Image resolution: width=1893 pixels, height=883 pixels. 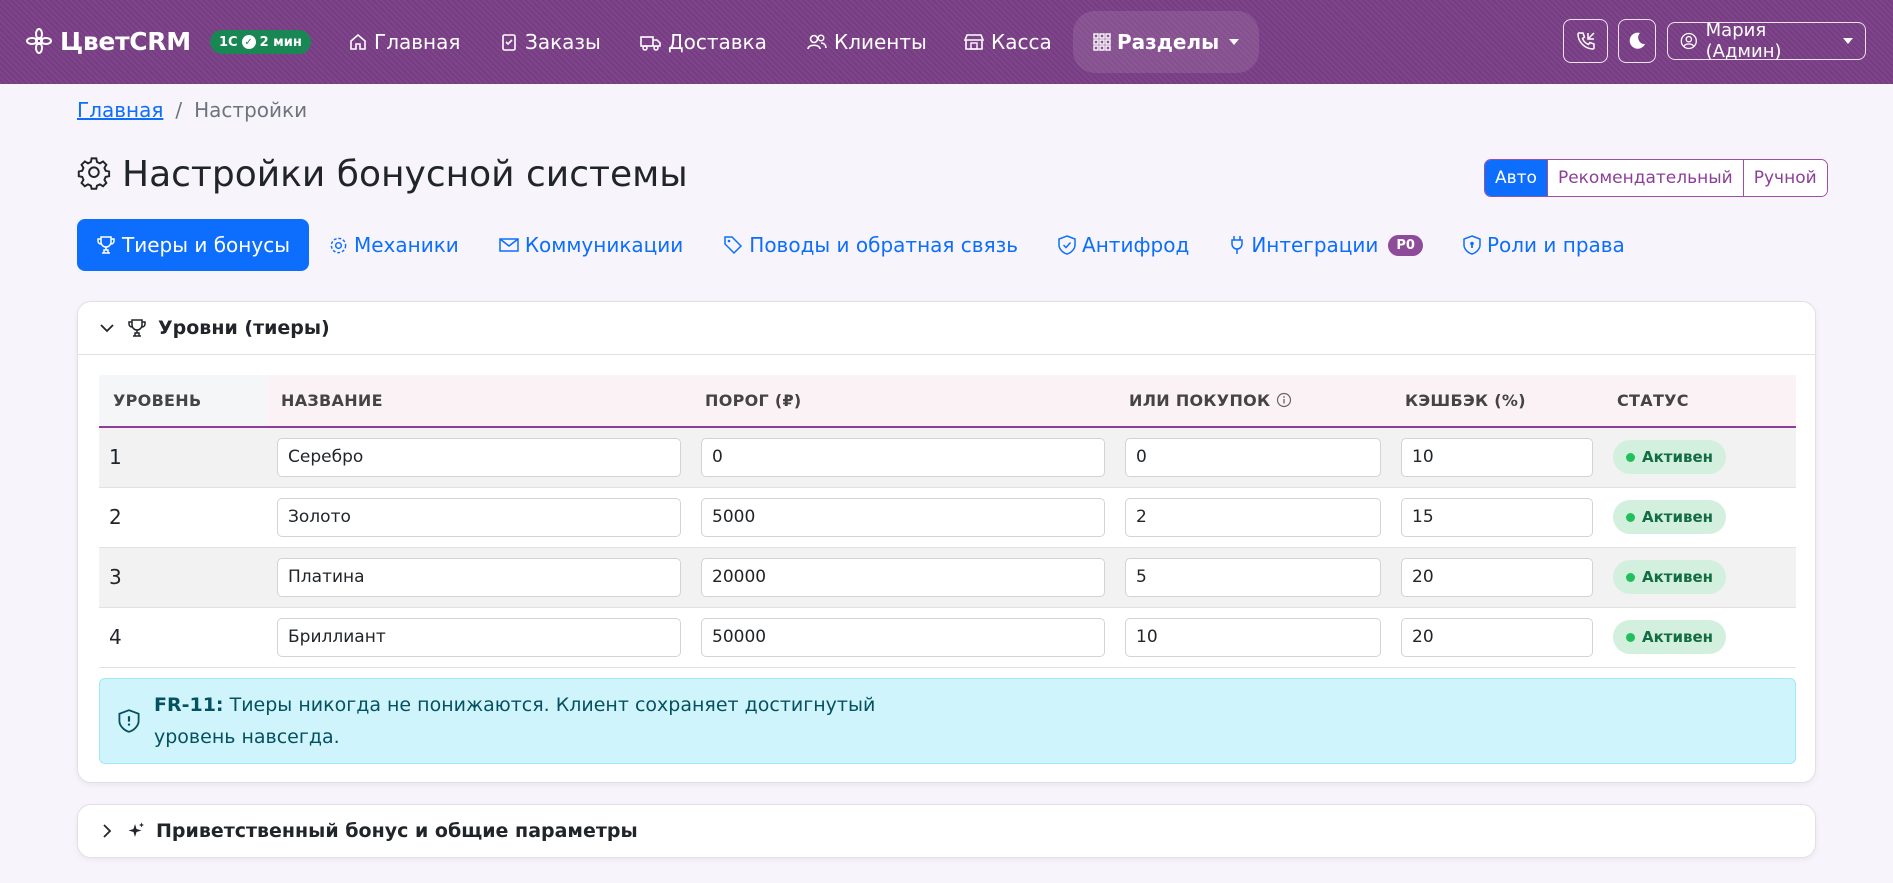 What do you see at coordinates (358, 41) in the screenshot?
I see `home-icon` at bounding box center [358, 41].